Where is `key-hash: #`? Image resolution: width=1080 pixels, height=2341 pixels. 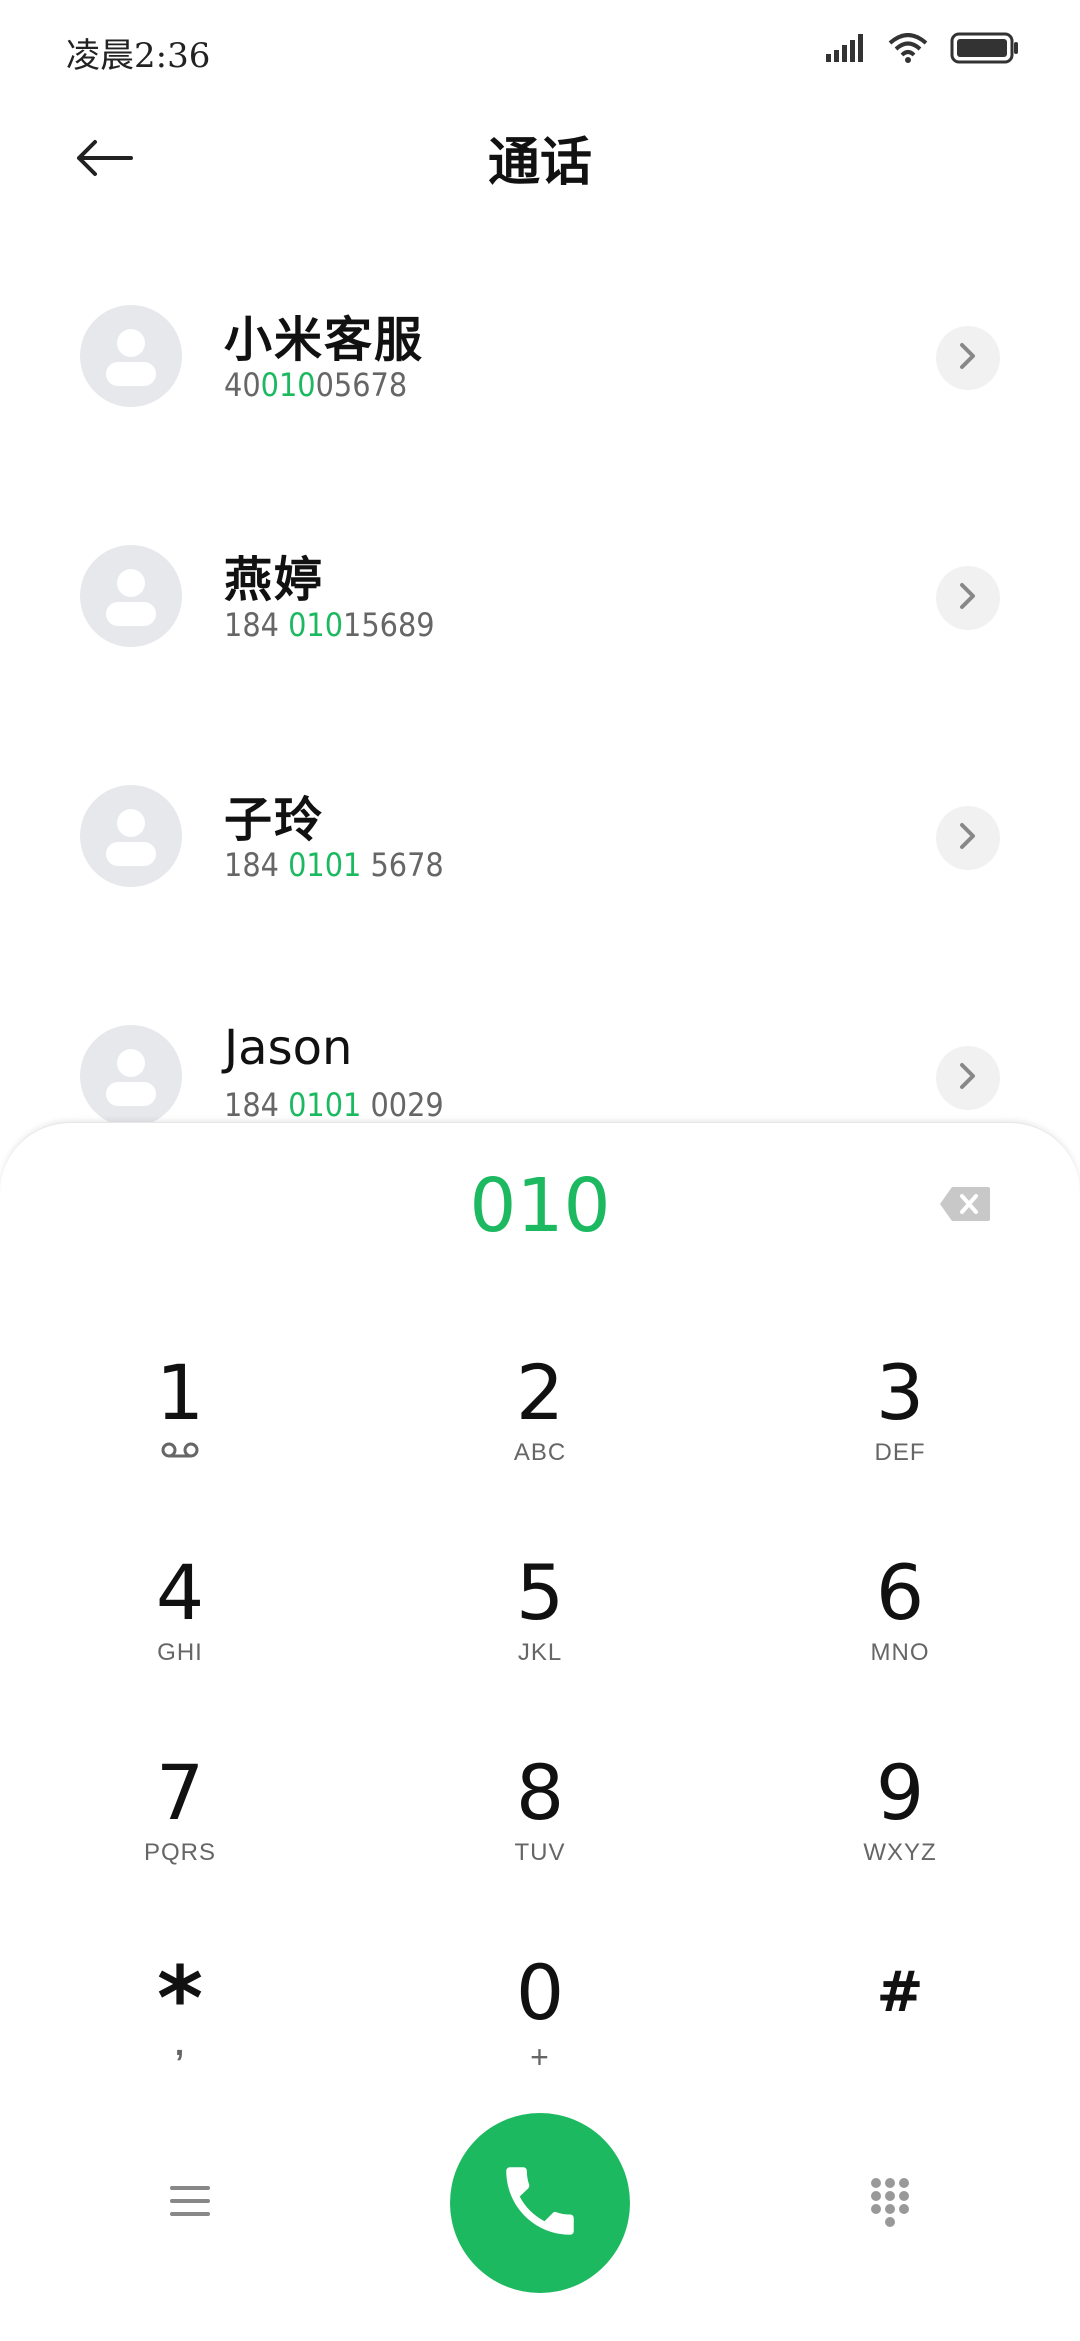
key-hash: # is located at coordinates (900, 2033).